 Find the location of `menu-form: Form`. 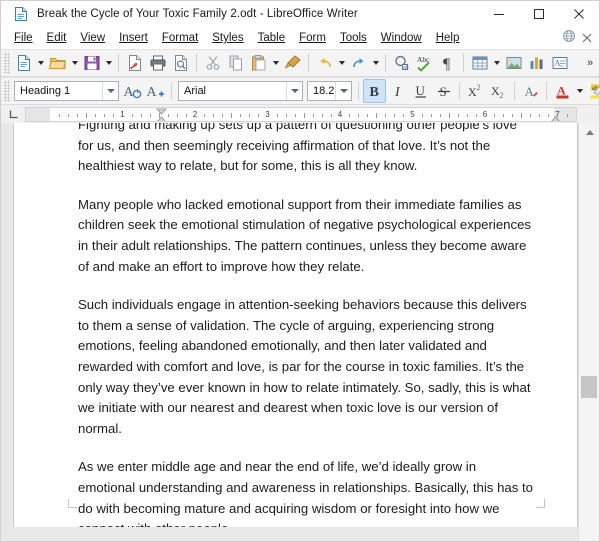

menu-form: Form is located at coordinates (312, 38).